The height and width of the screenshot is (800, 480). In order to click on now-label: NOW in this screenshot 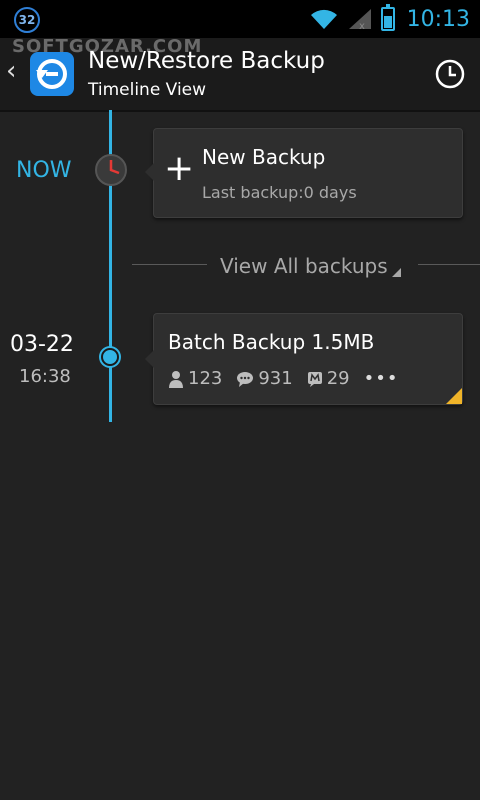, I will do `click(44, 170)`.